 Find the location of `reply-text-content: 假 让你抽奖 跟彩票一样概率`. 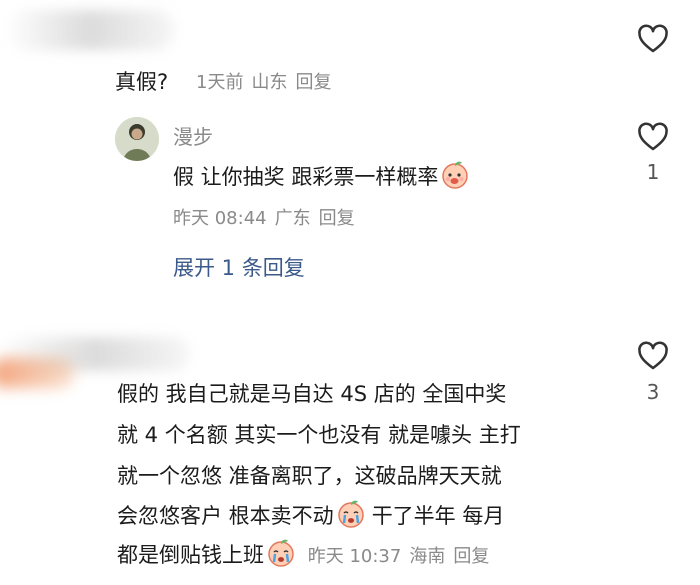

reply-text-content: 假 让你抽奖 跟彩票一样概率 is located at coordinates (306, 177).